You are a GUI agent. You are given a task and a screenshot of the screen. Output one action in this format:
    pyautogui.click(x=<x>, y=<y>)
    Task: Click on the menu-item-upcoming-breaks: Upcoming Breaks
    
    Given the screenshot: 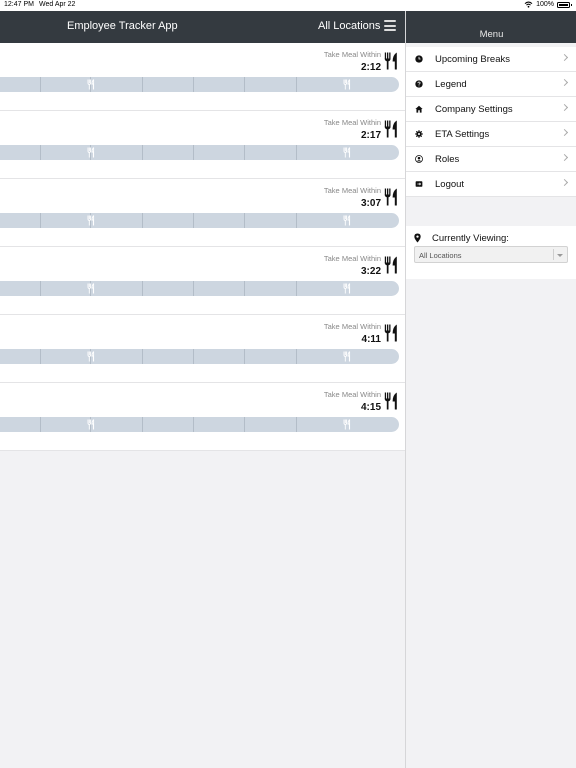 What is the action you would take?
    pyautogui.click(x=491, y=59)
    